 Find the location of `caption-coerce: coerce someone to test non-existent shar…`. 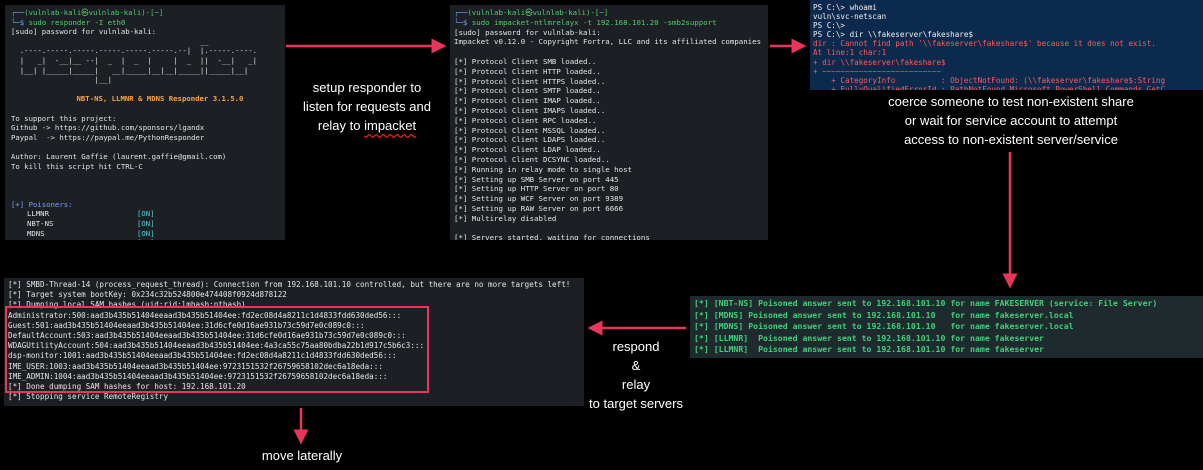

caption-coerce: coerce someone to test non-existent shar… is located at coordinates (1011, 120).